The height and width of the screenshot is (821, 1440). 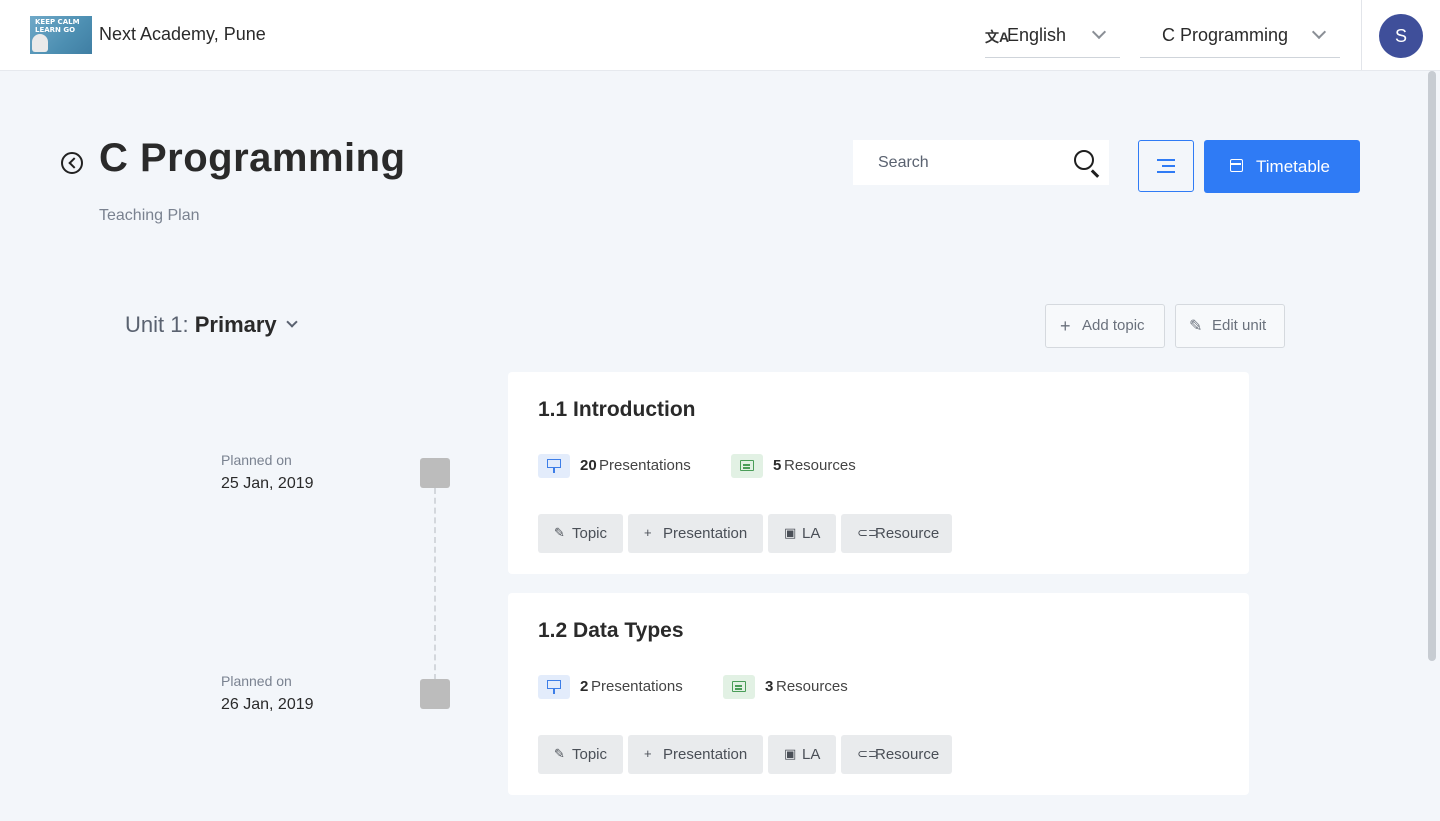 What do you see at coordinates (769, 686) in the screenshot?
I see `resources-count: 3` at bounding box center [769, 686].